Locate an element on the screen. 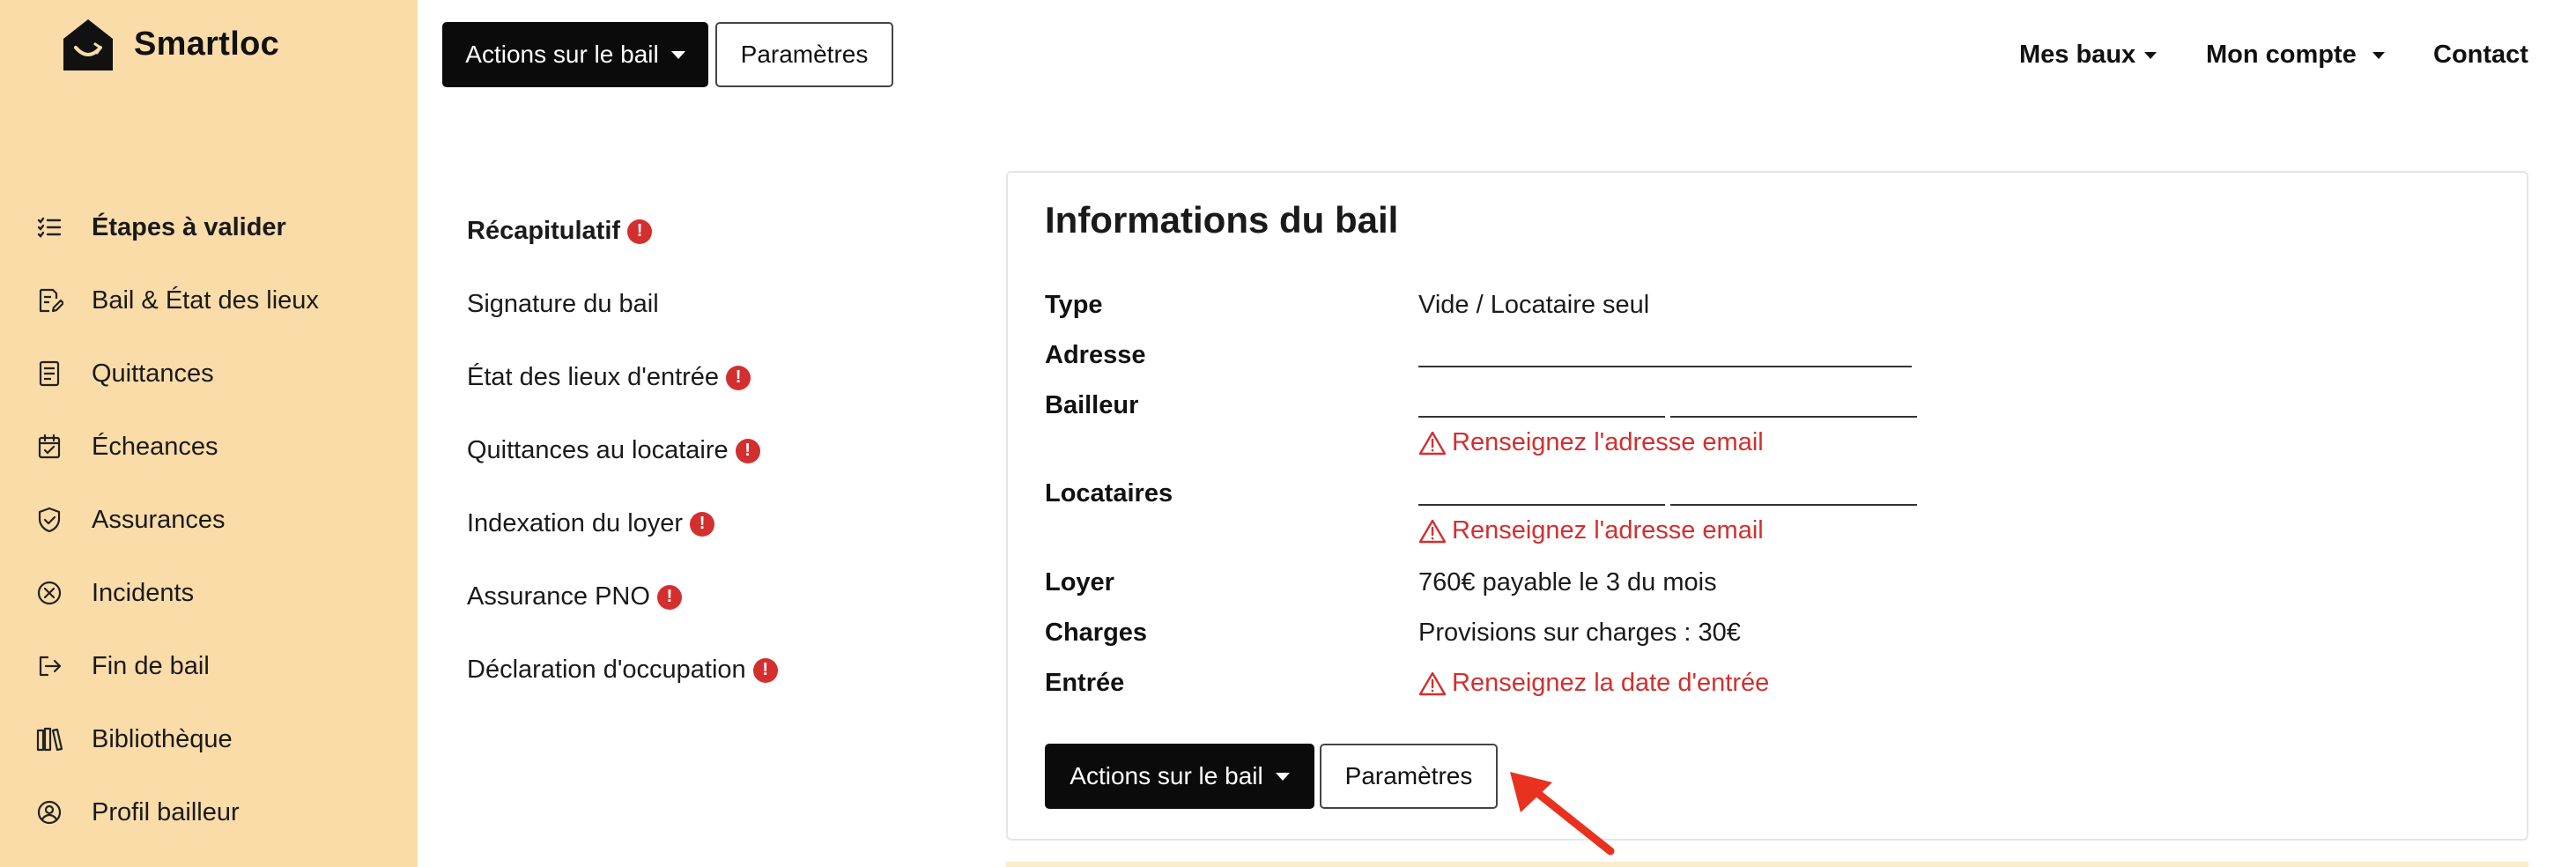  circle-x-icon is located at coordinates (49, 593).